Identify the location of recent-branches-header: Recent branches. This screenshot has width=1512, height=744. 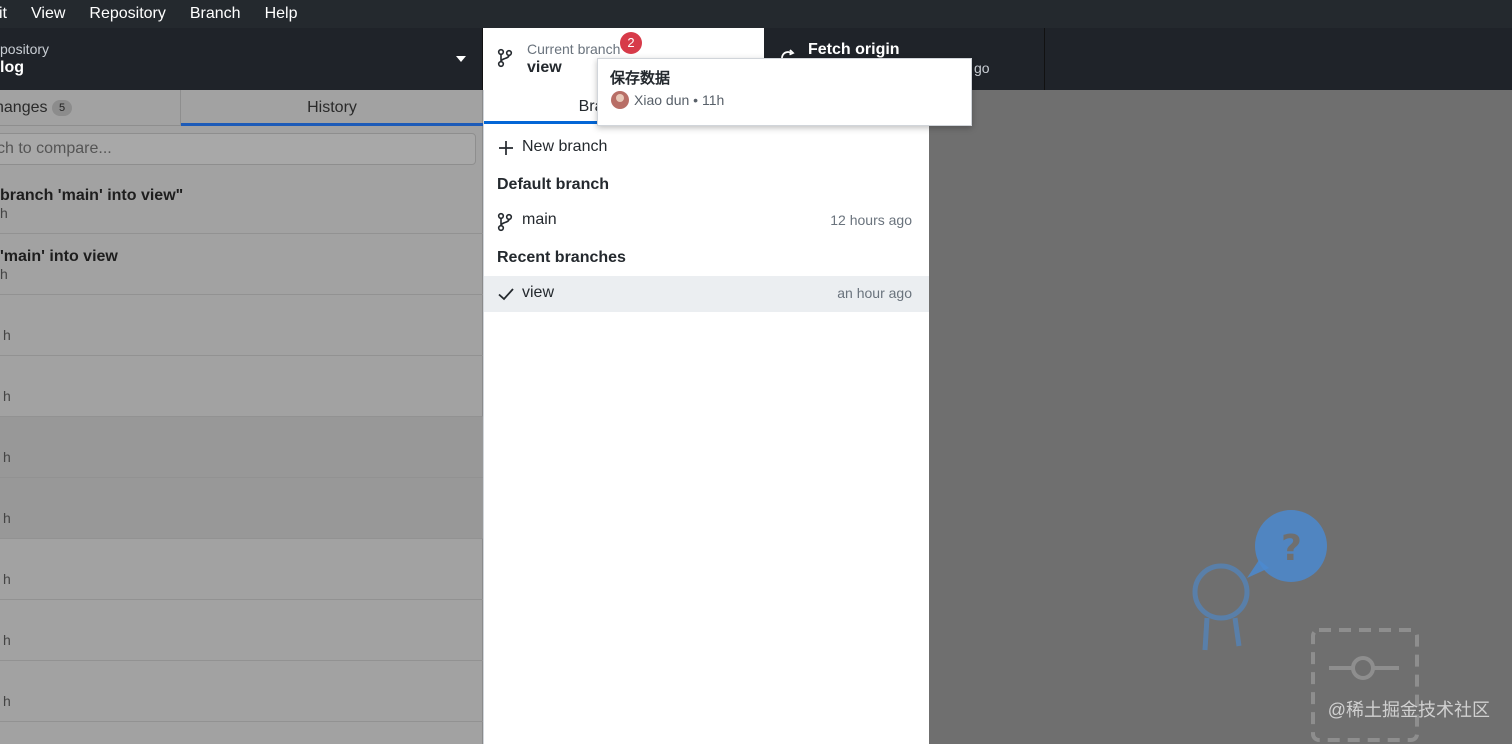
(561, 257).